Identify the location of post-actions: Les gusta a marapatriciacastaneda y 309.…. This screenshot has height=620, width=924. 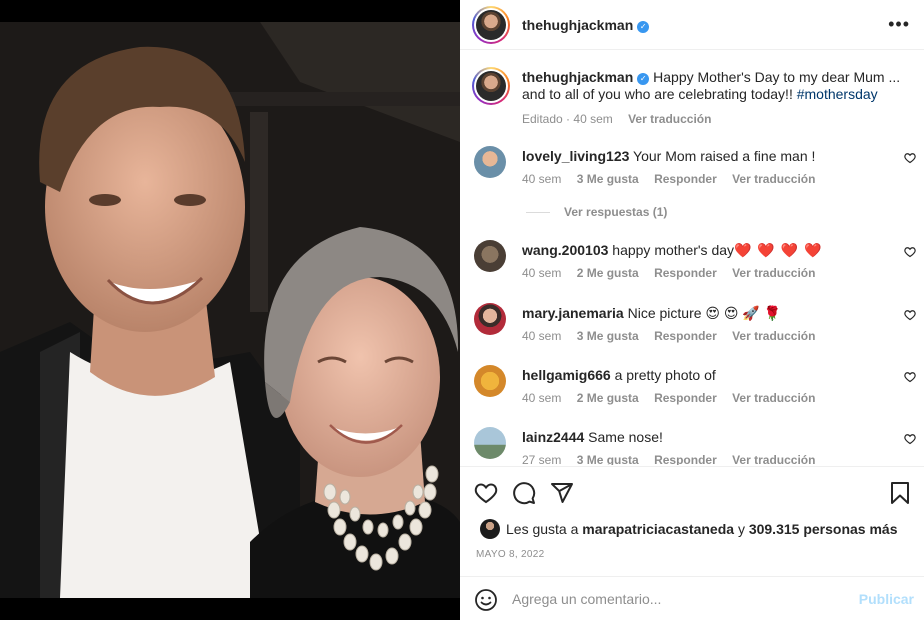
(692, 520).